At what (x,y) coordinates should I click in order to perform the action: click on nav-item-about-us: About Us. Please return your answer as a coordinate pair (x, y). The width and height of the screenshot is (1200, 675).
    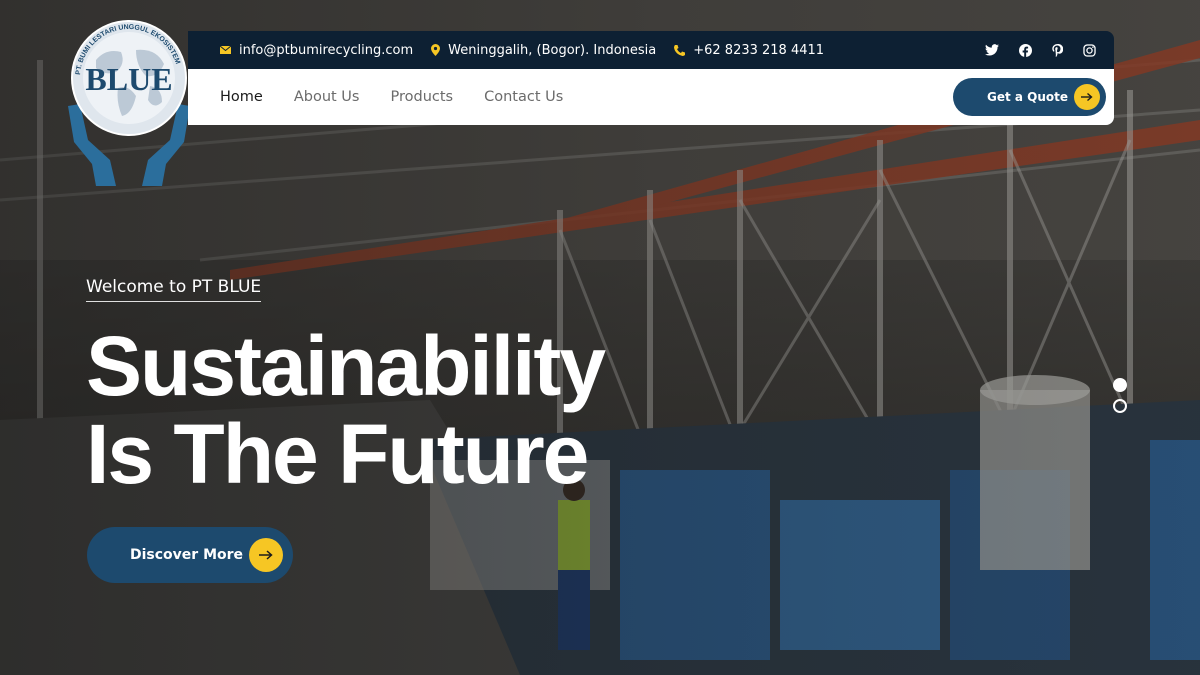
    Looking at the image, I should click on (327, 97).